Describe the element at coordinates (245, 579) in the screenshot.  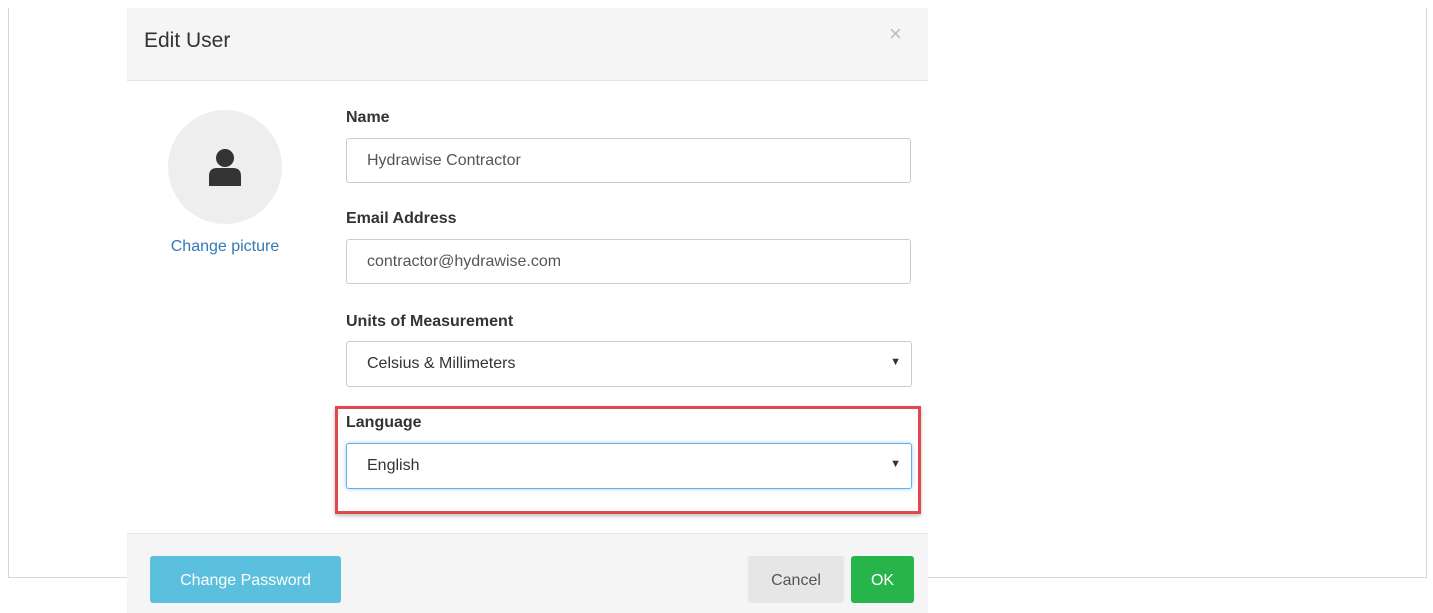
I see `change-password-button: Change Password` at that location.